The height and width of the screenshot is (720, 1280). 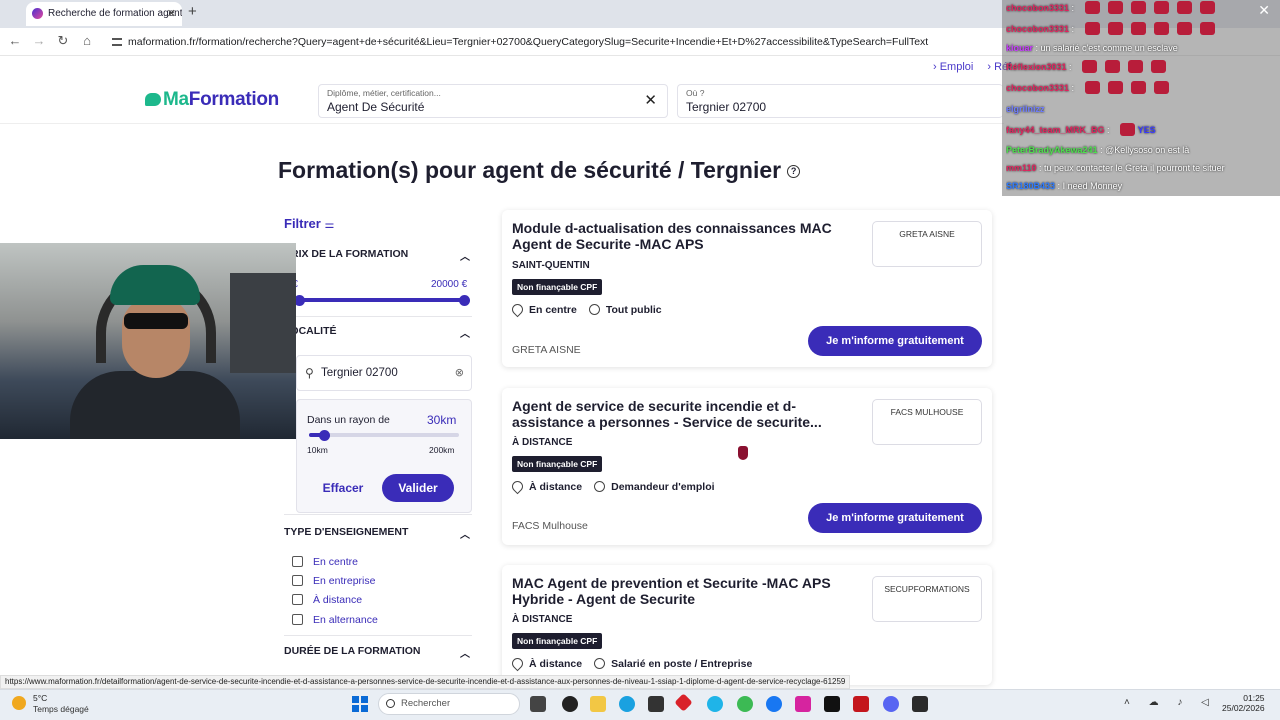 What do you see at coordinates (650, 100) in the screenshot?
I see `clear-query-icon: ✕` at bounding box center [650, 100].